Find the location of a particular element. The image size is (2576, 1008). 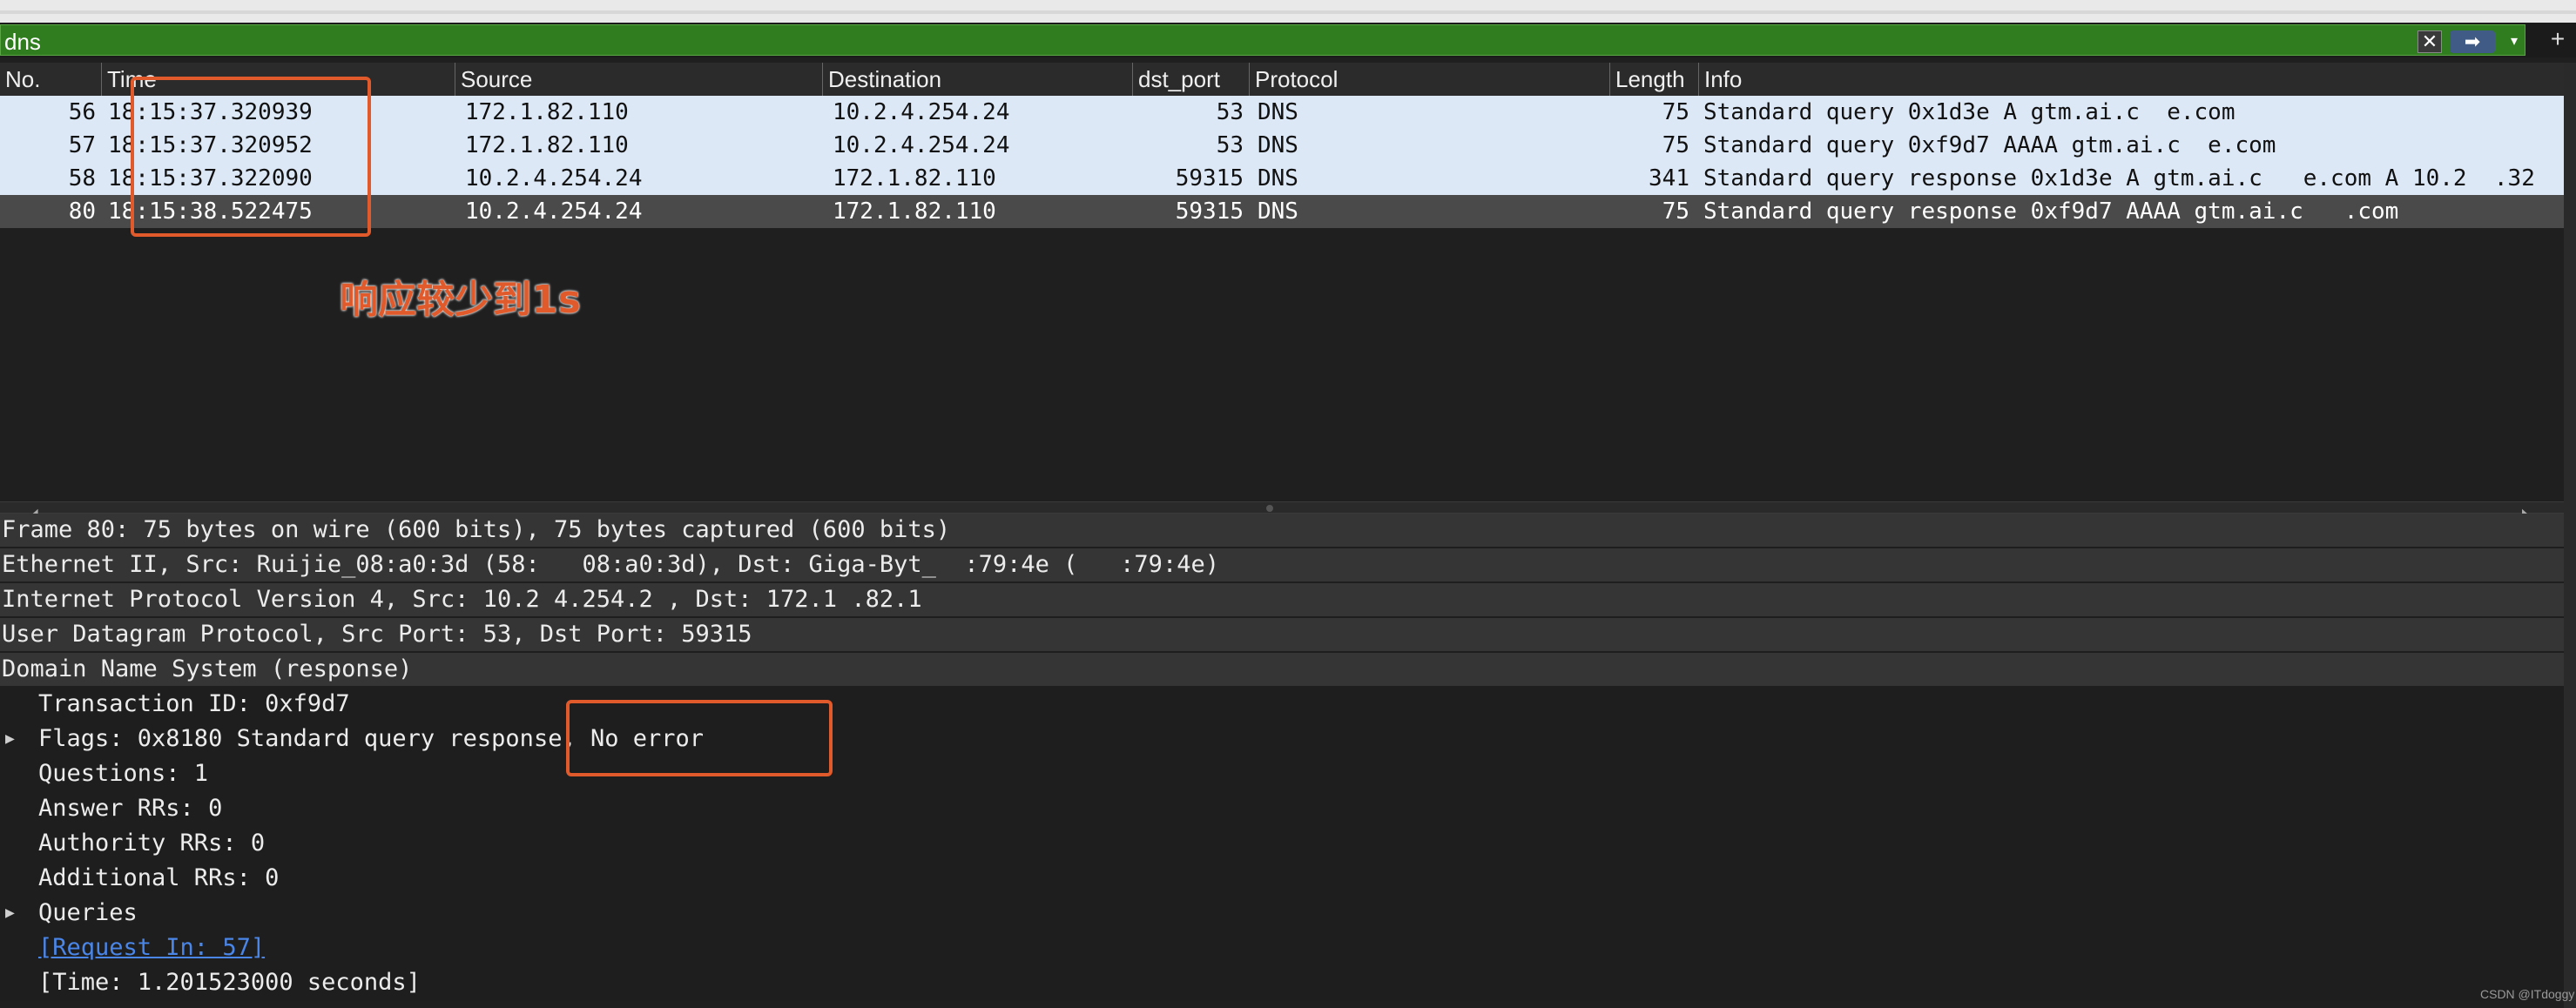

window-top-strip is located at coordinates (1288, 12).